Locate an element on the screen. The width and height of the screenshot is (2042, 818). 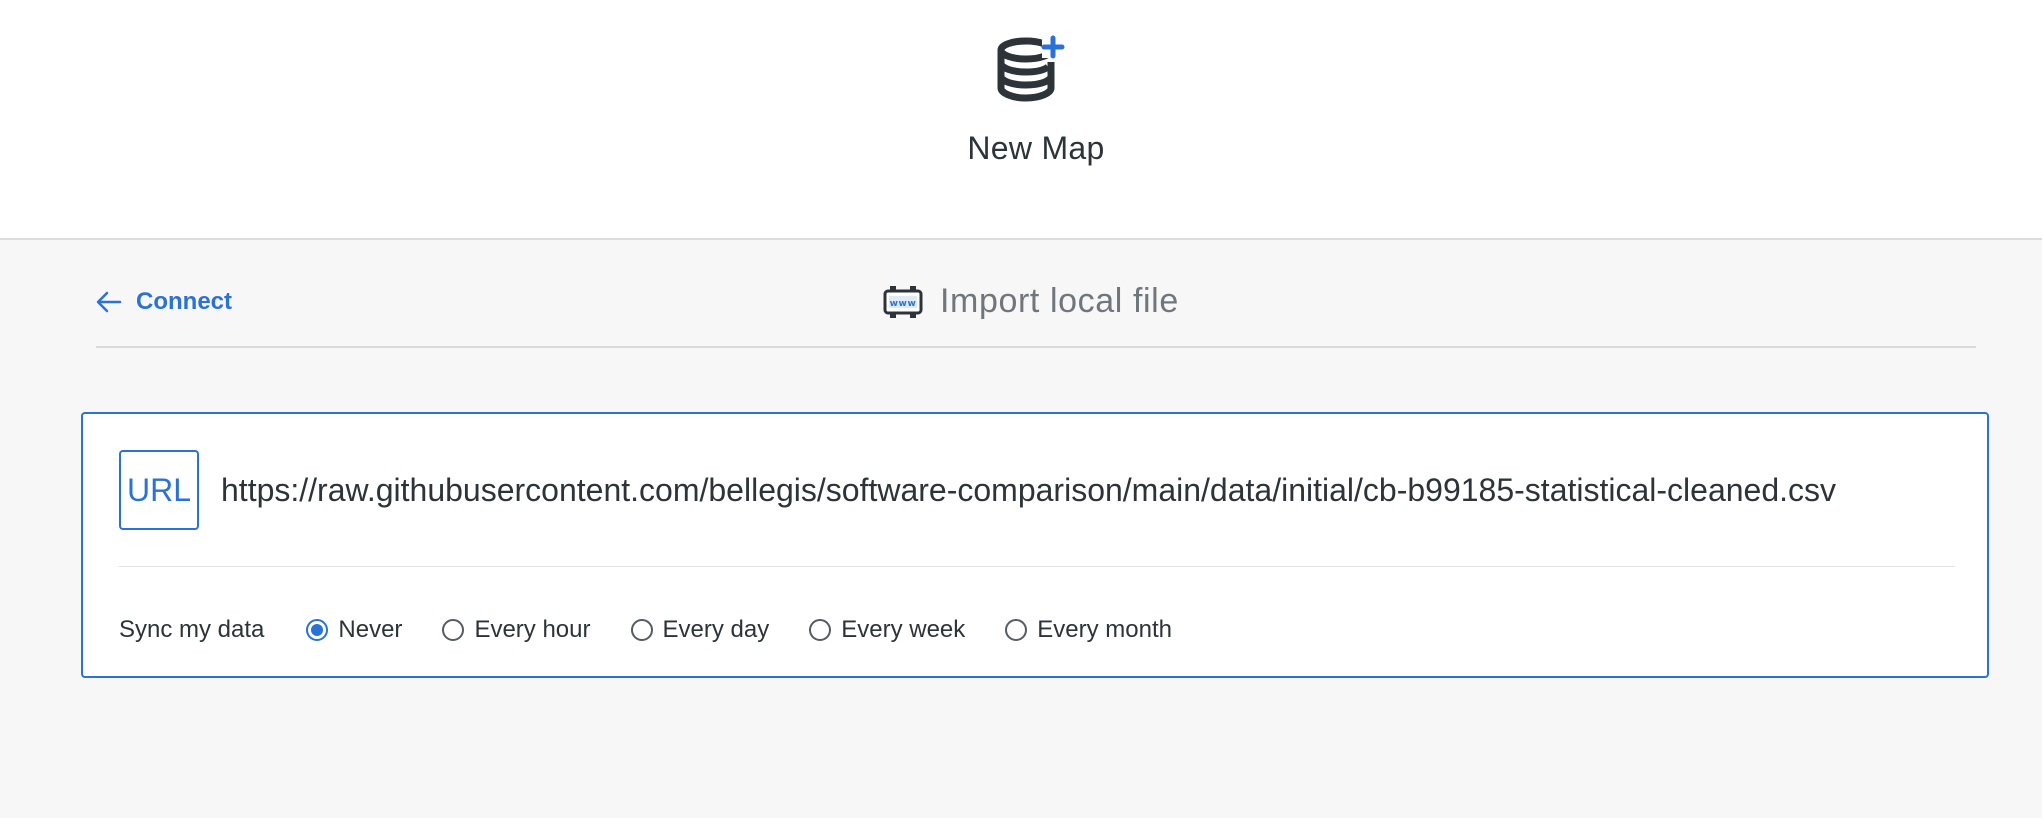
sync-option-every-month: Every month is located at coordinates (1088, 630).